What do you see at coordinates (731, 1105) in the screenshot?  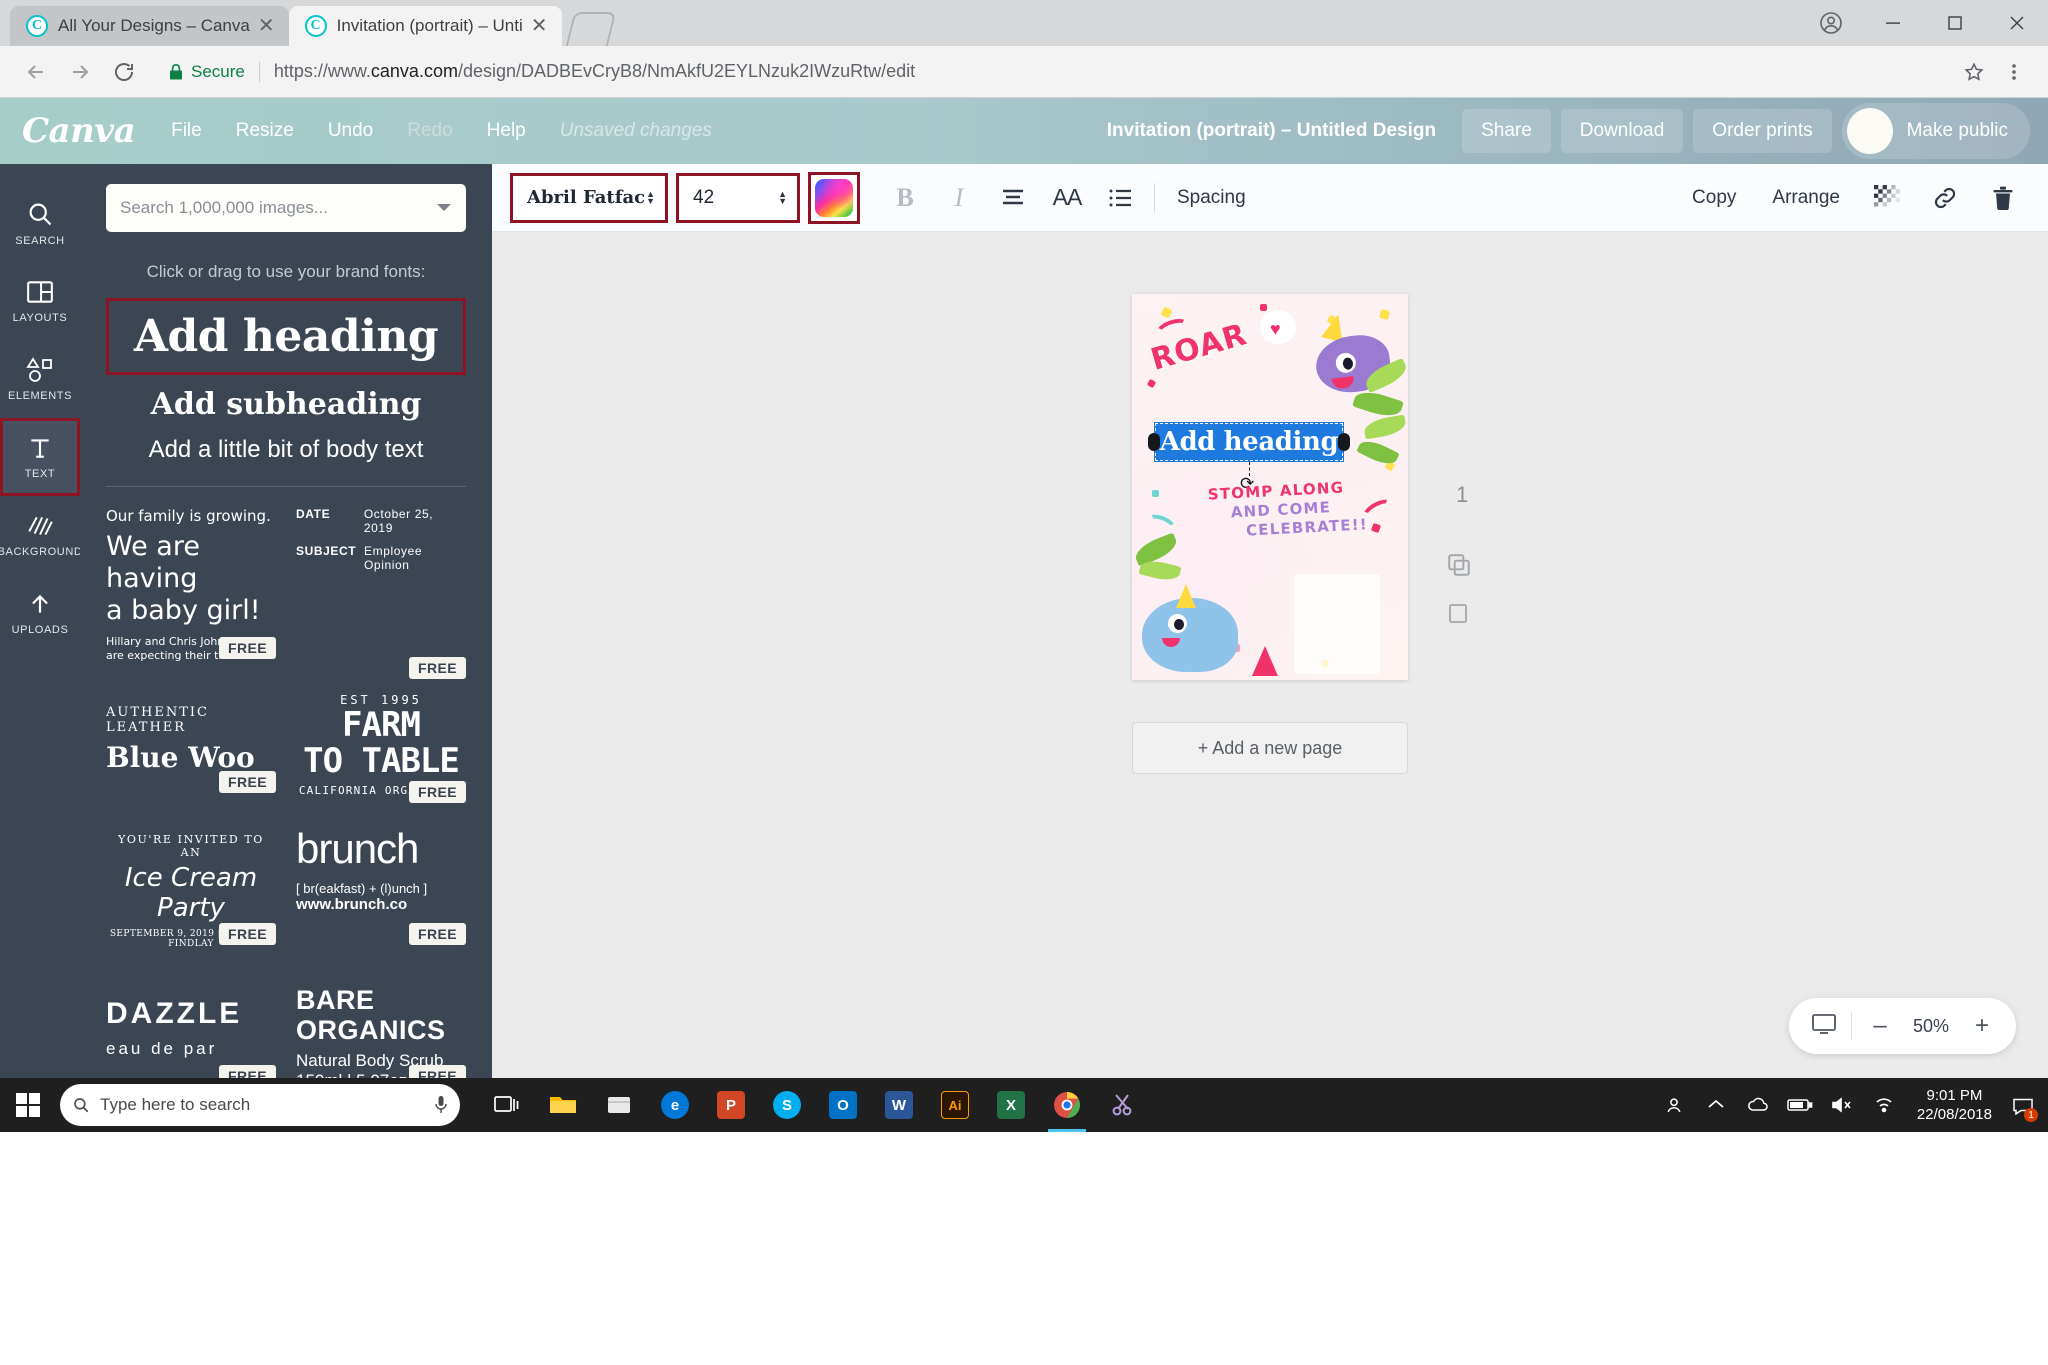 I see `taskbar-item-powerpoint: P` at bounding box center [731, 1105].